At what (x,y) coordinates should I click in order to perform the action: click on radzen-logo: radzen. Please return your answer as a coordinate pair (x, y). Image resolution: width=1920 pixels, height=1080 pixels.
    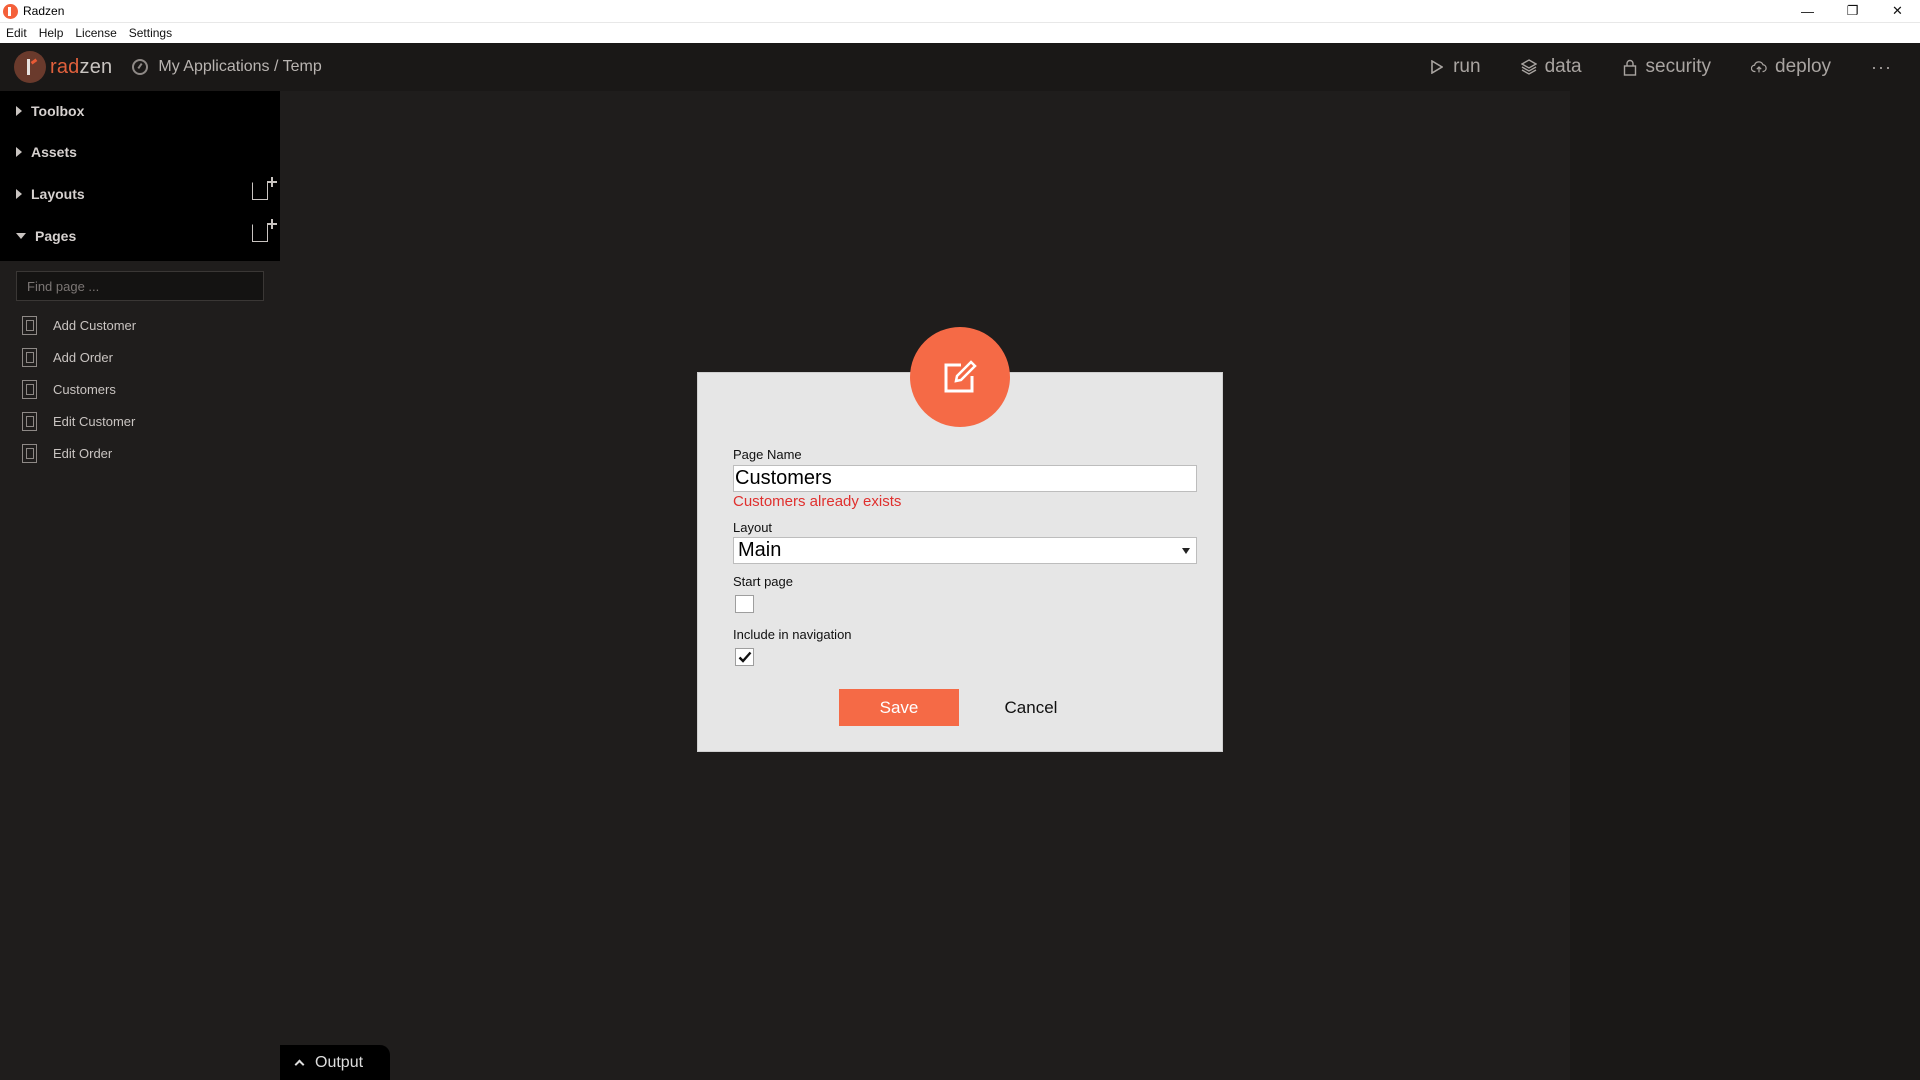
    Looking at the image, I should click on (63, 67).